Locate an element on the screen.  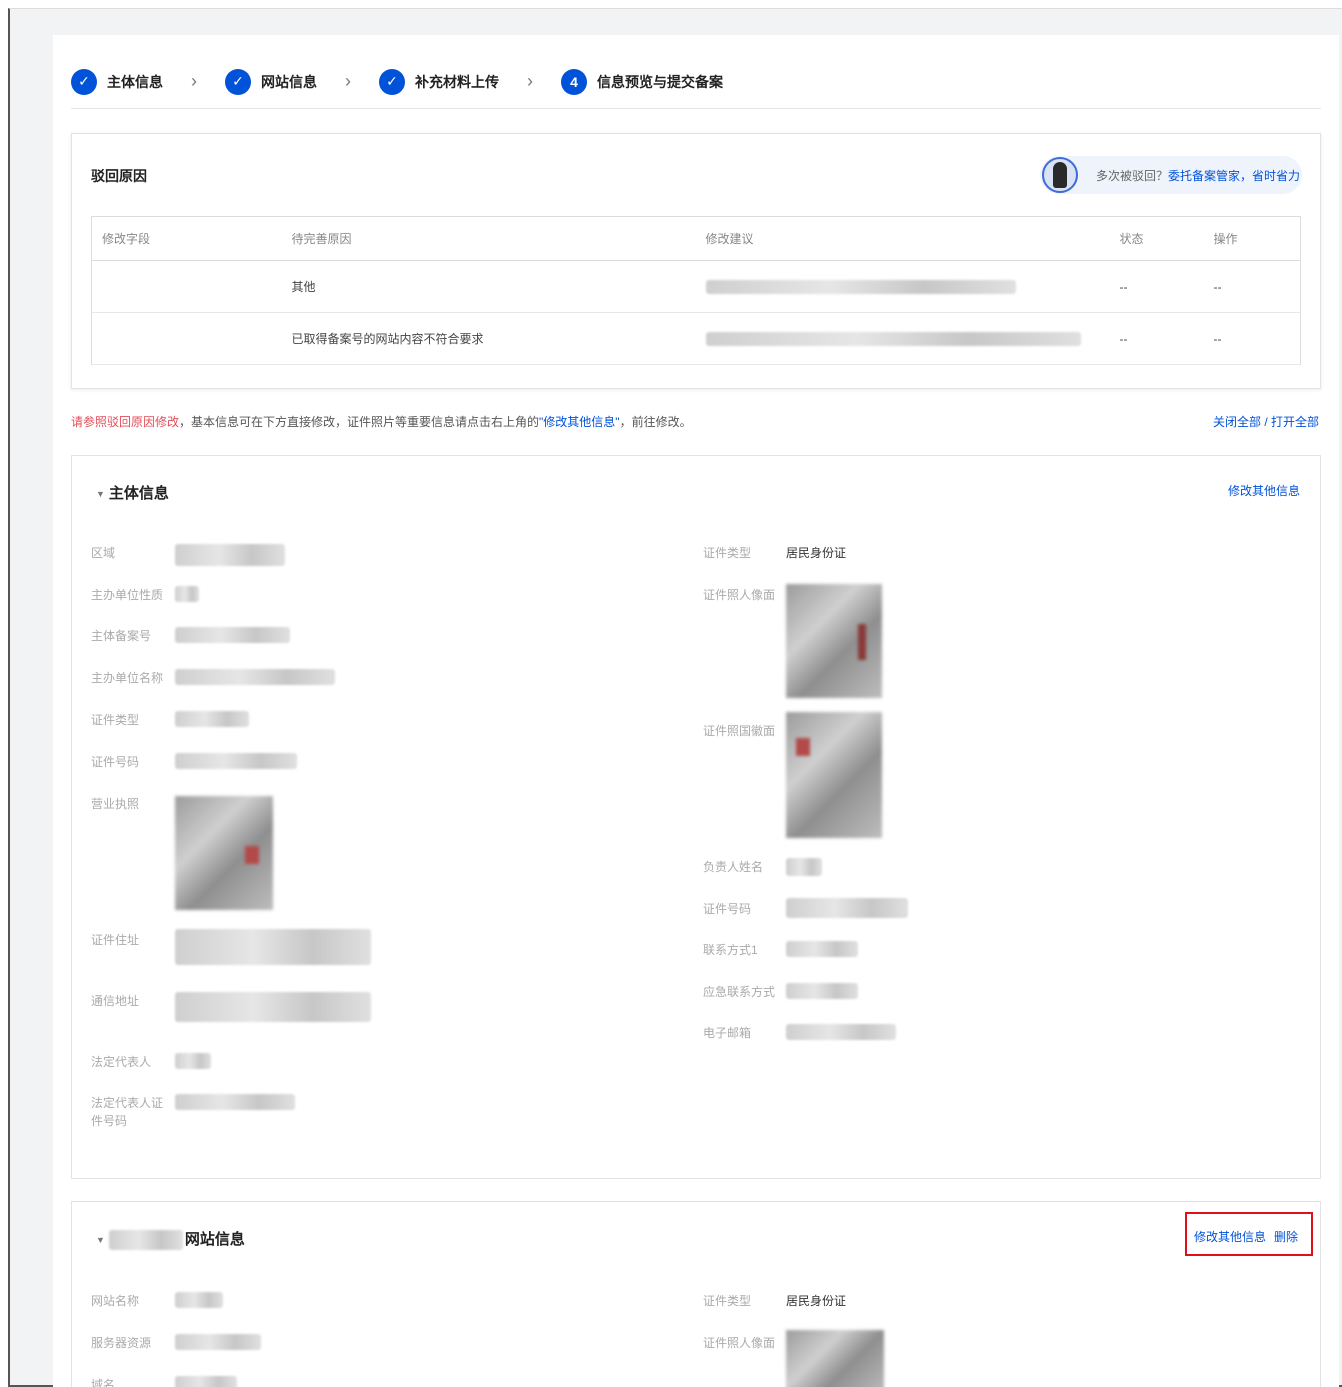
toggle-all-link: 关闭全部 / 打开全部 is located at coordinates (1266, 421).